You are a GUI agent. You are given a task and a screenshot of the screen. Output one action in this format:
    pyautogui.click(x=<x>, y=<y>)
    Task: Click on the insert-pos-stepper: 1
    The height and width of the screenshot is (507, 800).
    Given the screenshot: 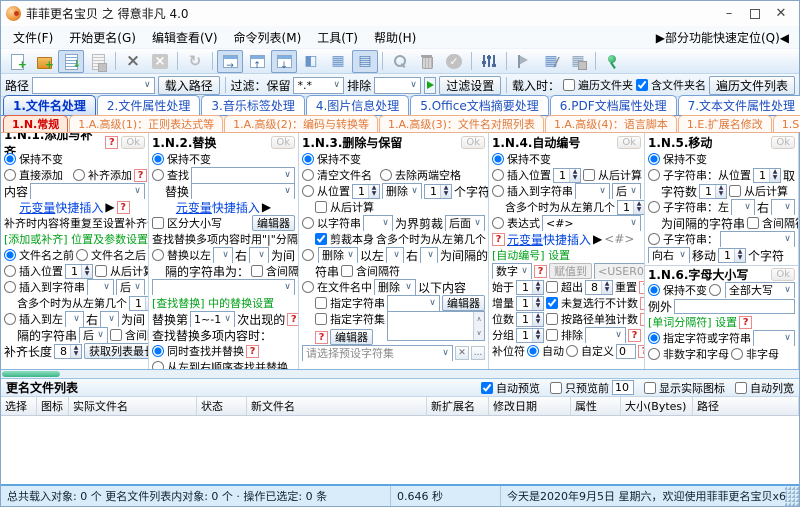 What is the action you would take?
    pyautogui.click(x=79, y=271)
    